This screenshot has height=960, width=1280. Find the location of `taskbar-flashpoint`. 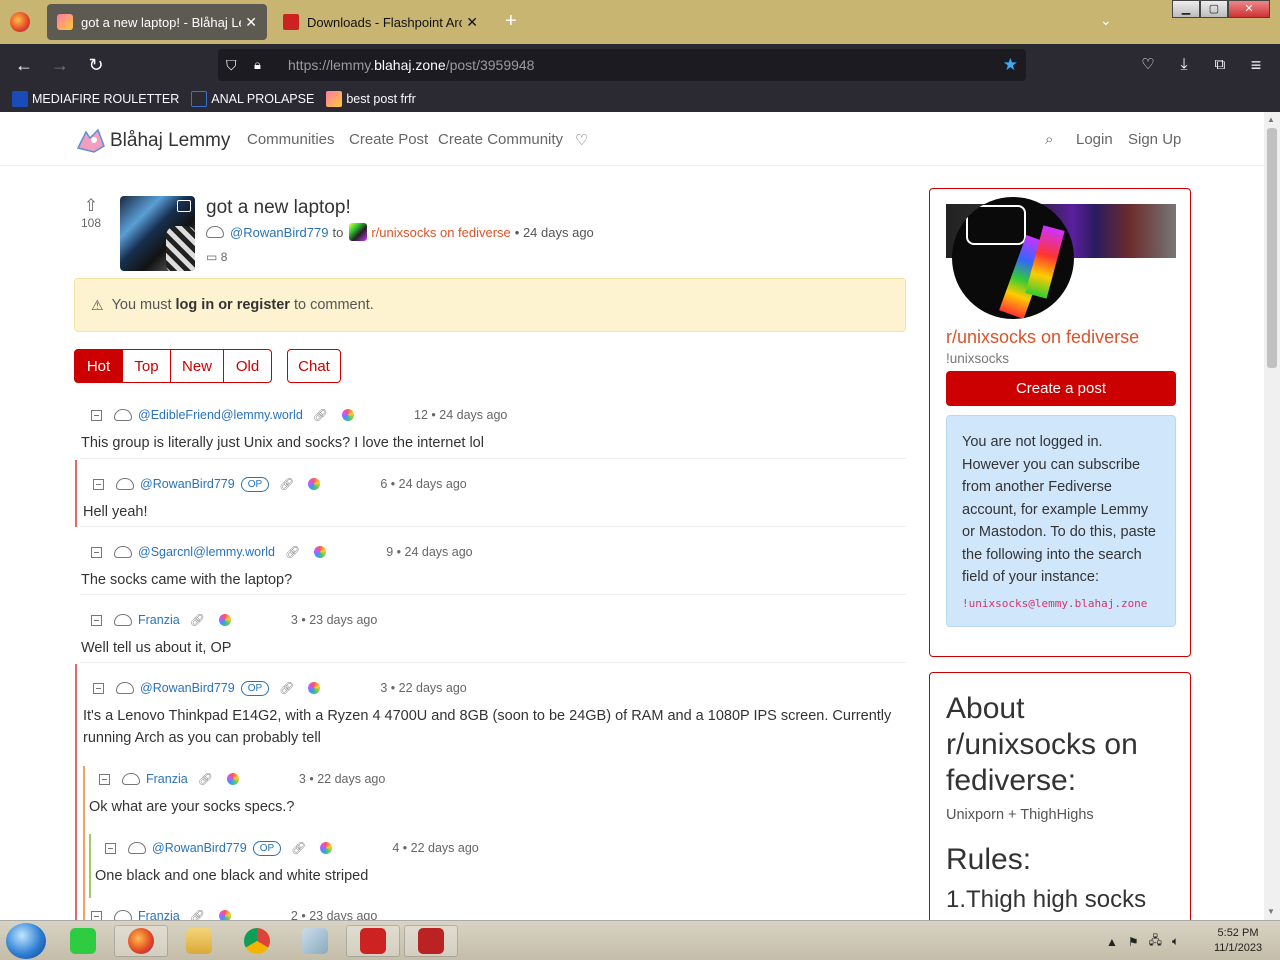

taskbar-flashpoint is located at coordinates (373, 941).